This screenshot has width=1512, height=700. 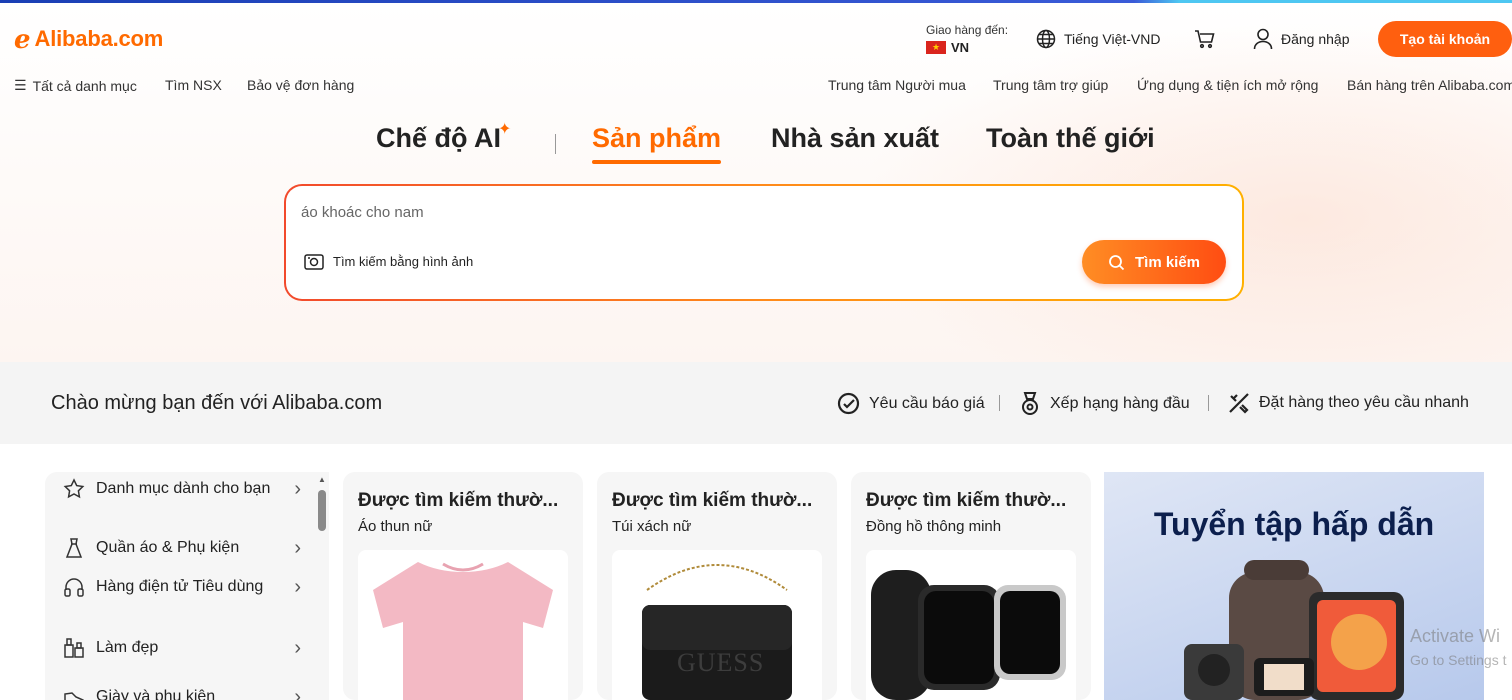 I want to click on nav-order-protection: Bảo vệ đơn hàng, so click(x=300, y=85).